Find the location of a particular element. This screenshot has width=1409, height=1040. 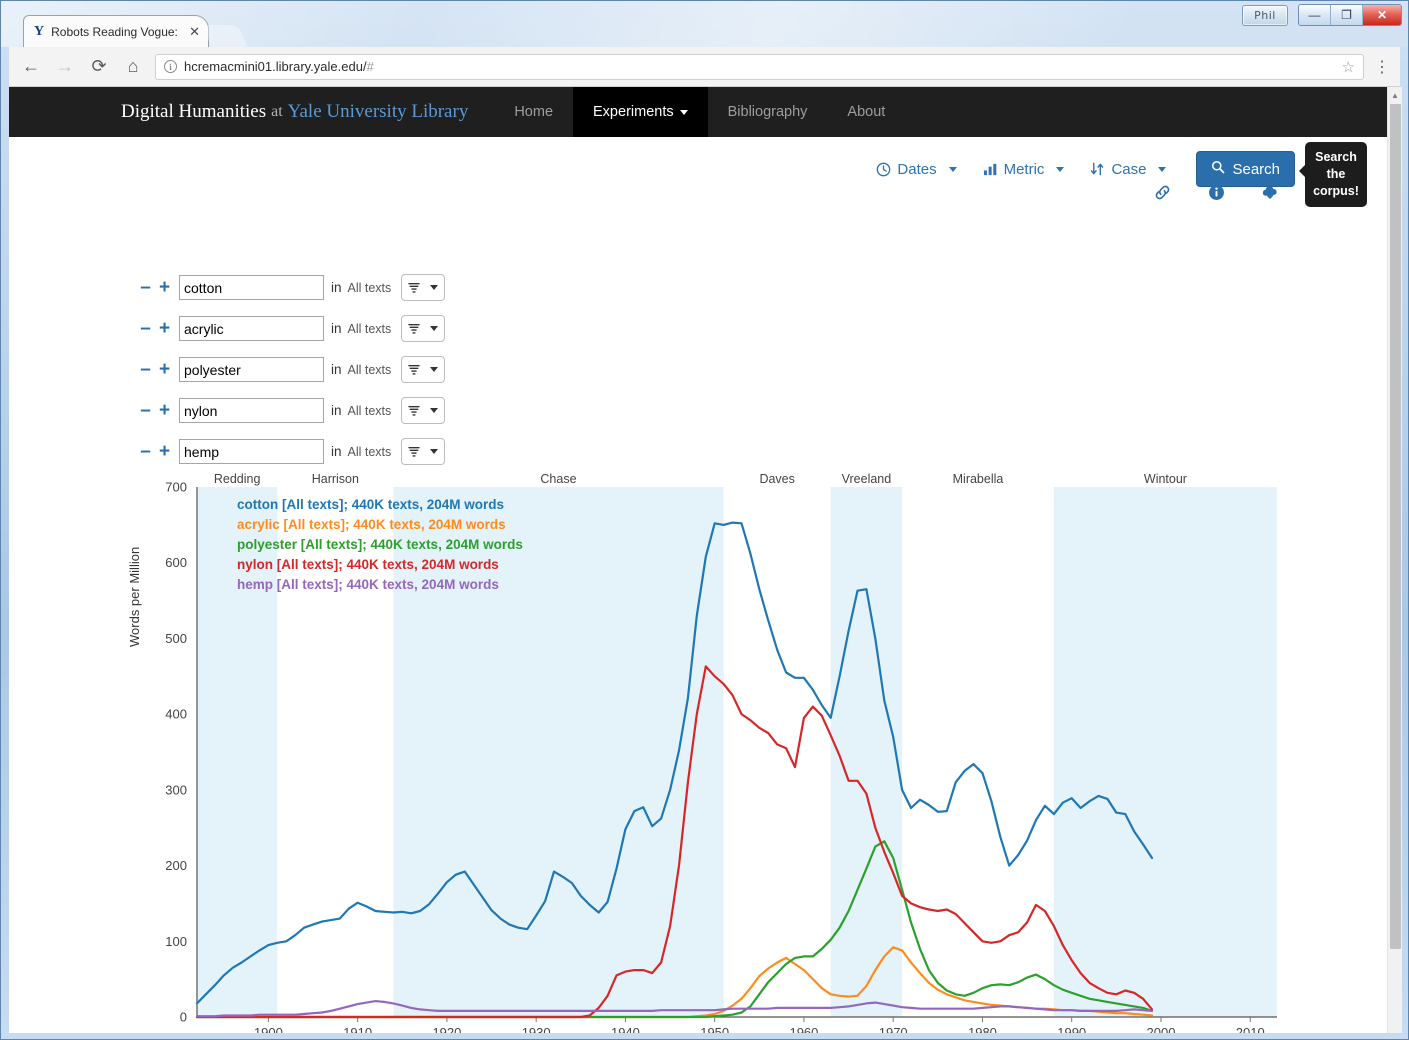

browser-menu-icon: ⋮ is located at coordinates (1382, 67).